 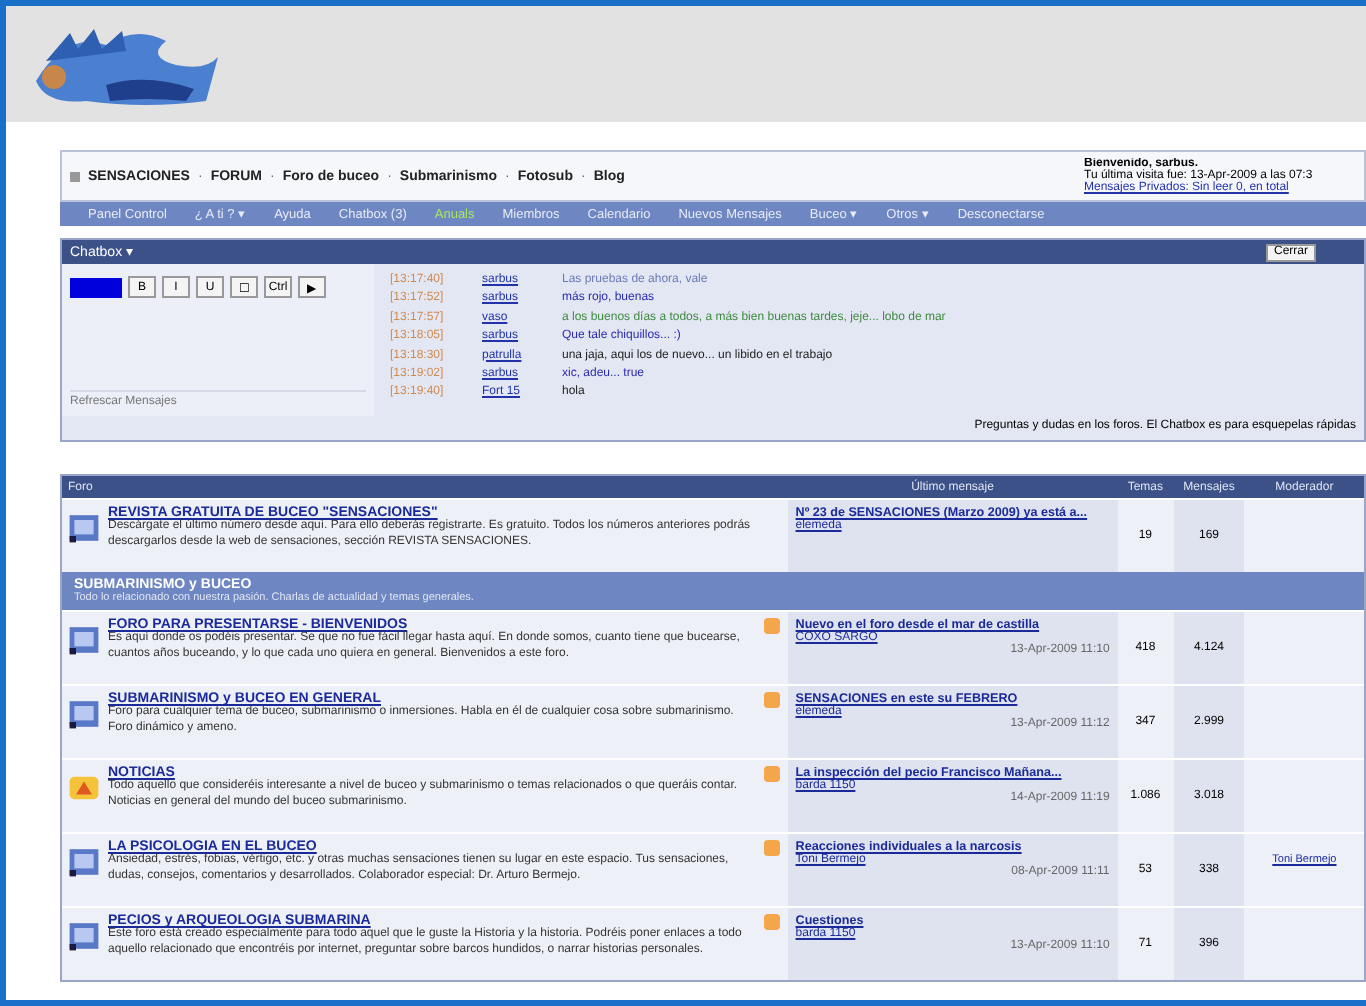 What do you see at coordinates (84, 788) in the screenshot?
I see `news-forum-icon` at bounding box center [84, 788].